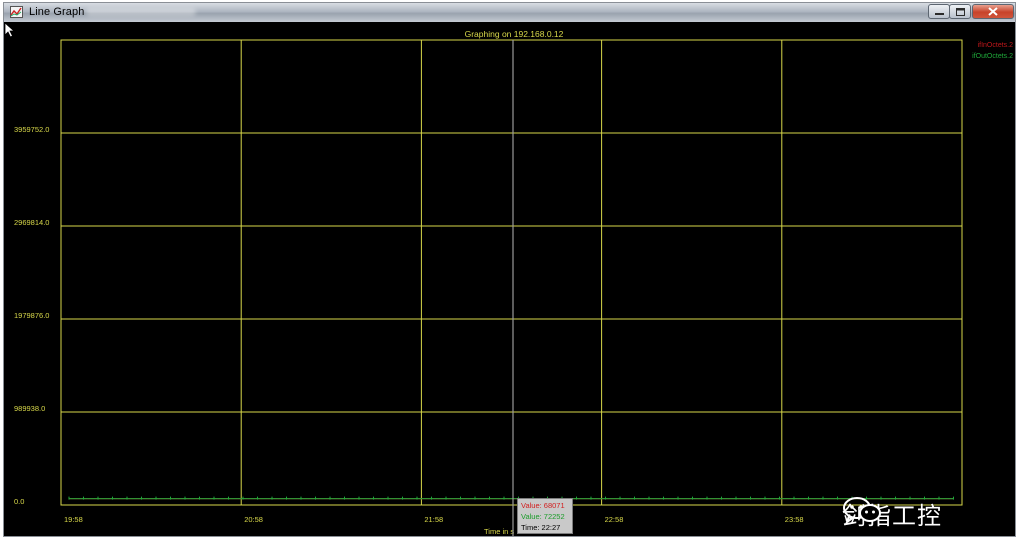  Describe the element at coordinates (995, 45) in the screenshot. I see `legend-item-in: ifInOctets.2` at that location.